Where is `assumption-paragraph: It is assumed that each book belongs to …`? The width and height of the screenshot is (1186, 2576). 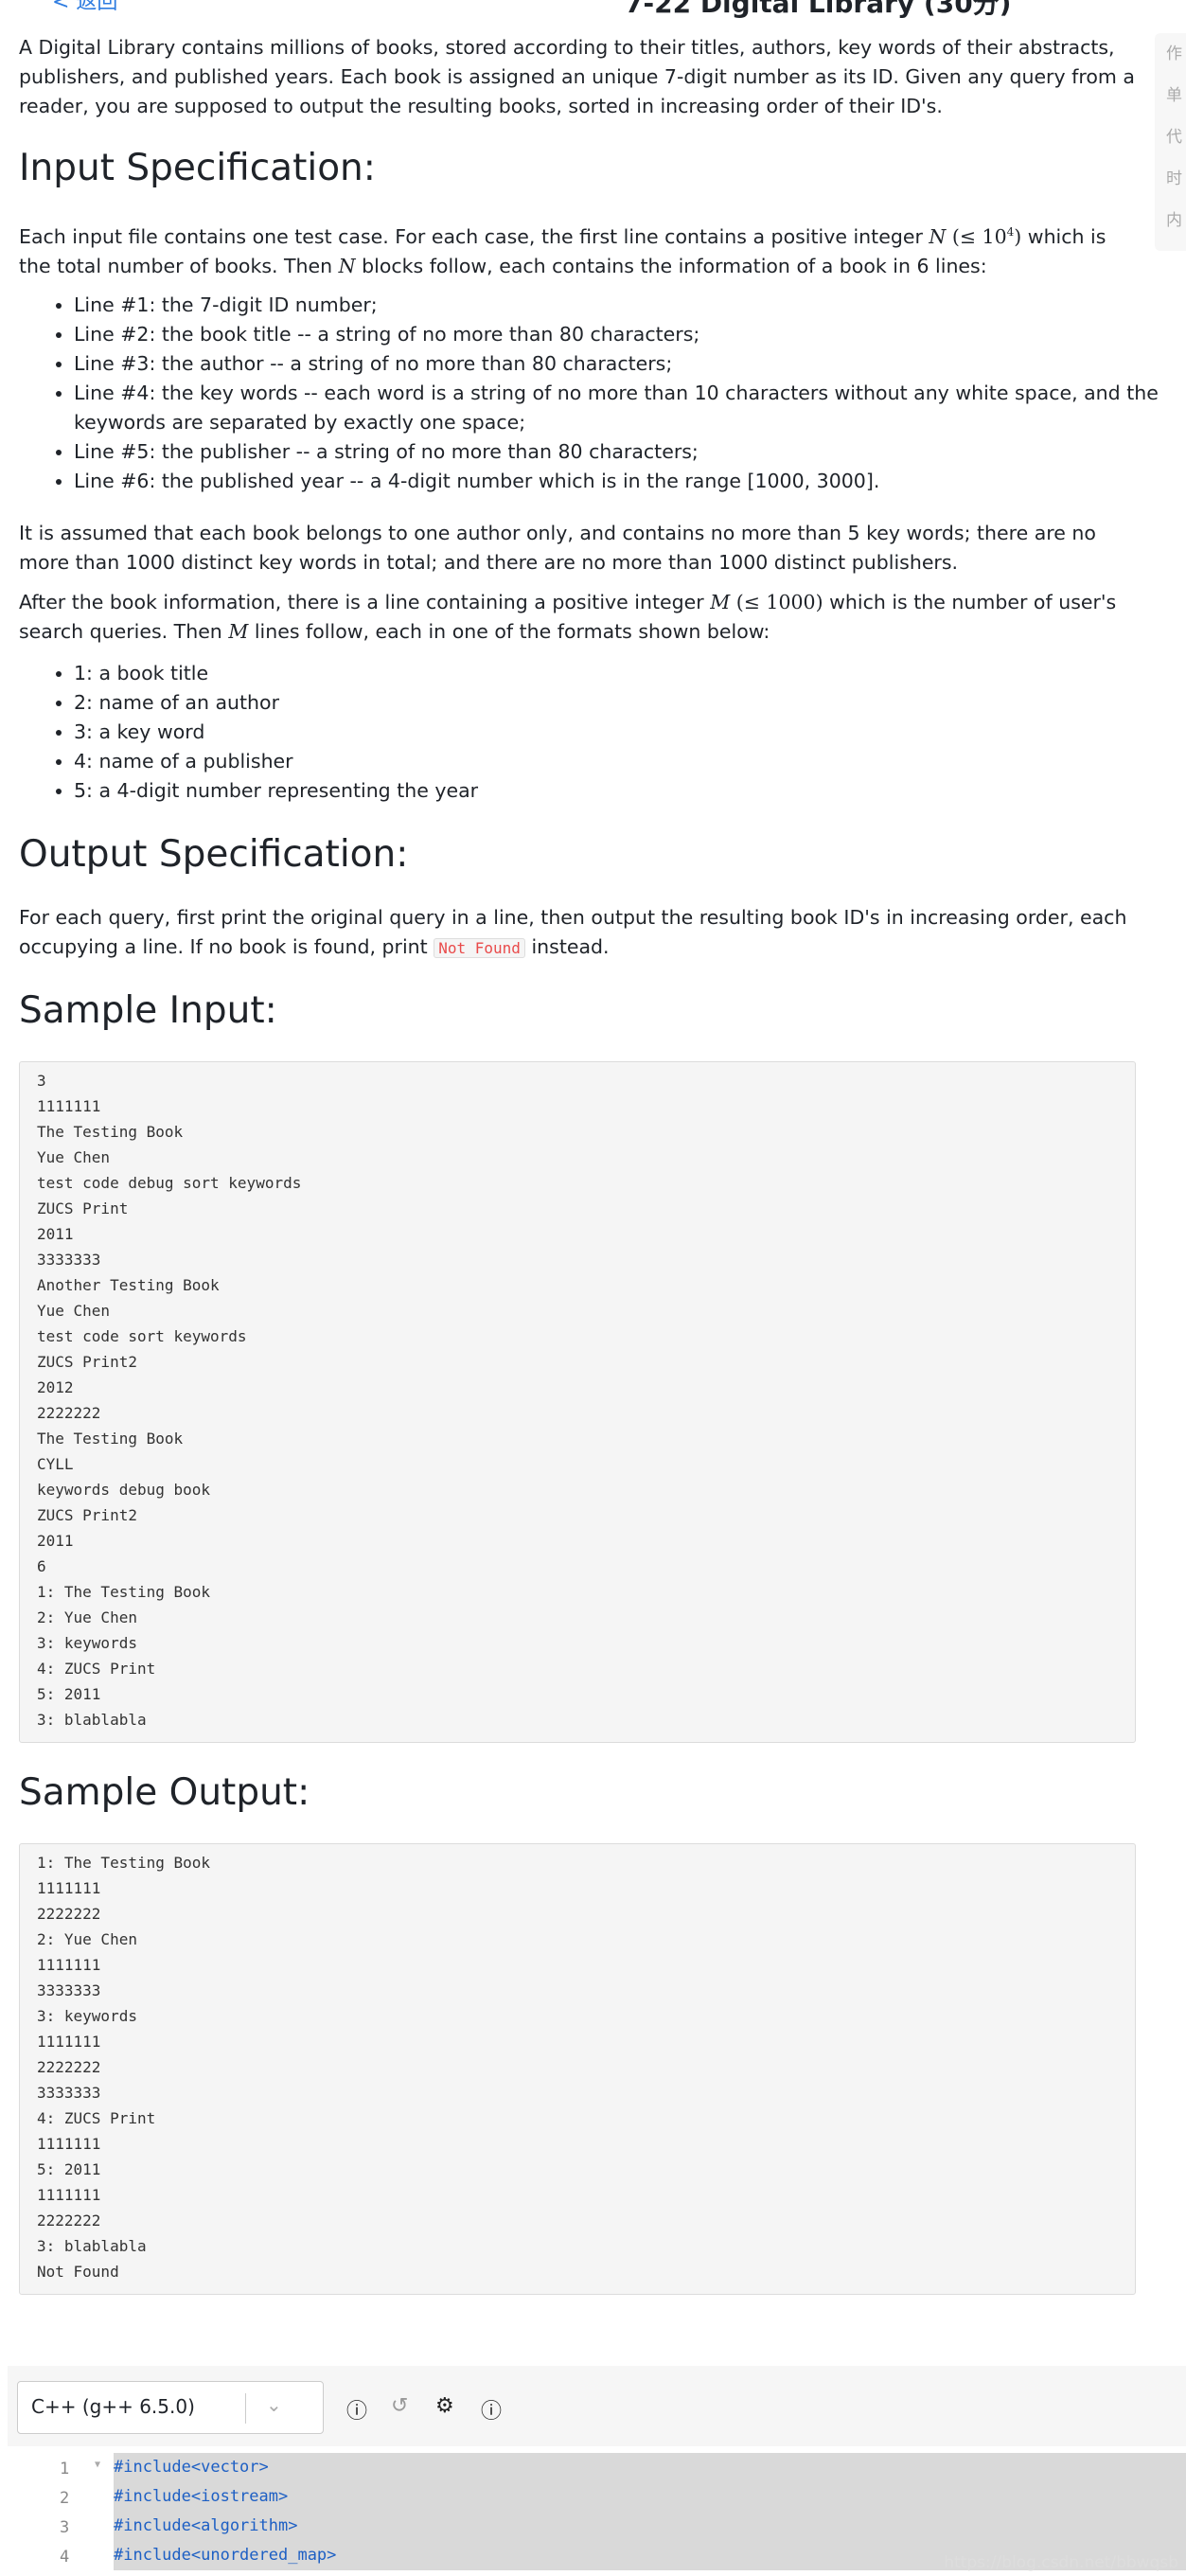
assumption-paragraph: It is assumed that each book belongs to … is located at coordinates (557, 548).